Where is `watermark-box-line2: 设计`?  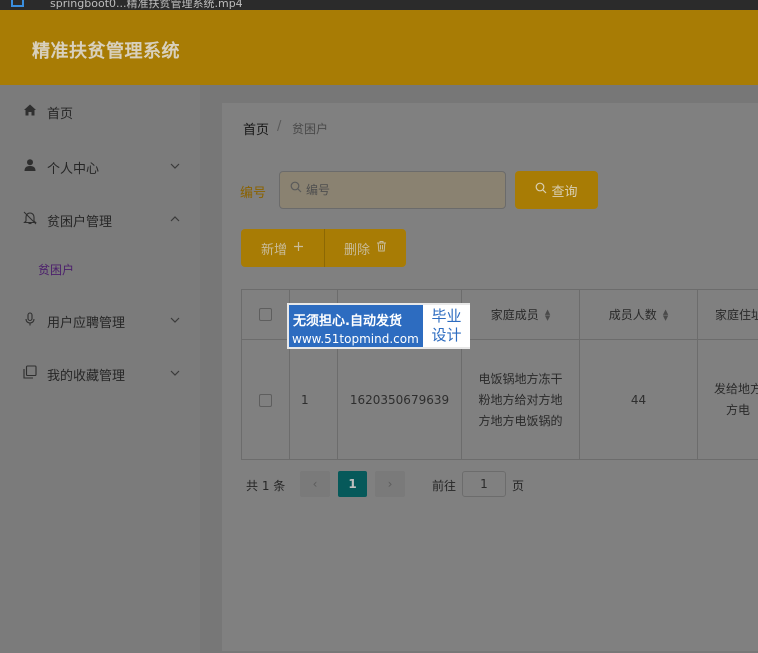 watermark-box-line2: 设计 is located at coordinates (446, 335).